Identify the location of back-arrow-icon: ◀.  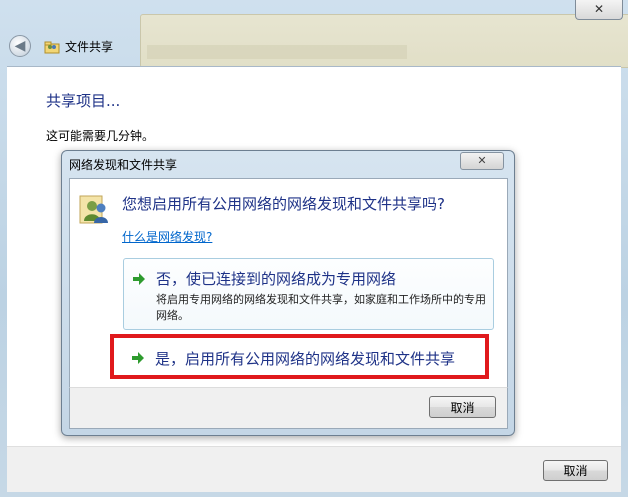
(20, 46).